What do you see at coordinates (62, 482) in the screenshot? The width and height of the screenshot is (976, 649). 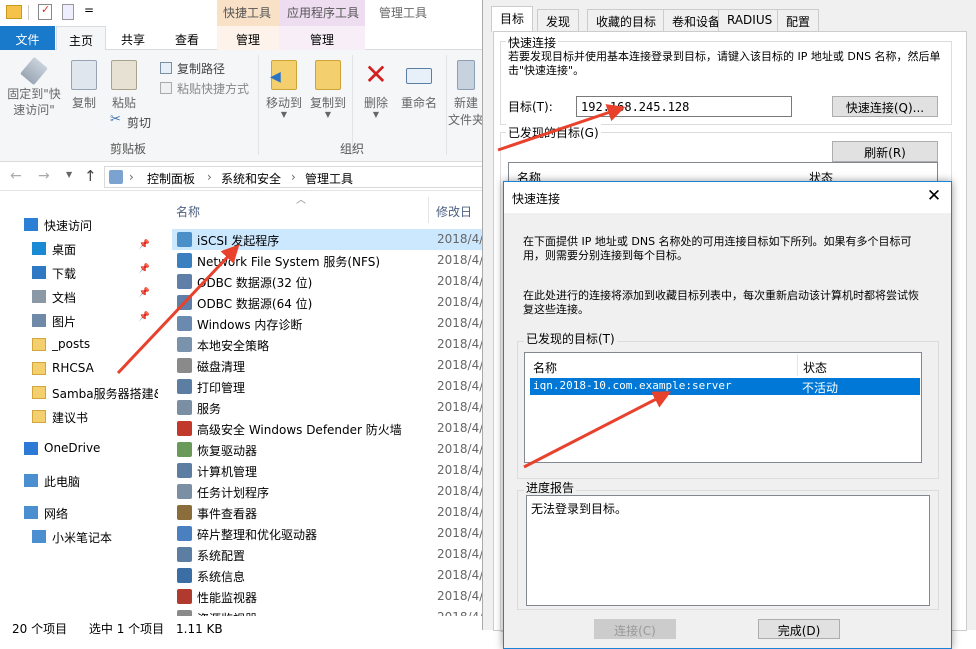 I see `nav-item-label: 此电脑` at bounding box center [62, 482].